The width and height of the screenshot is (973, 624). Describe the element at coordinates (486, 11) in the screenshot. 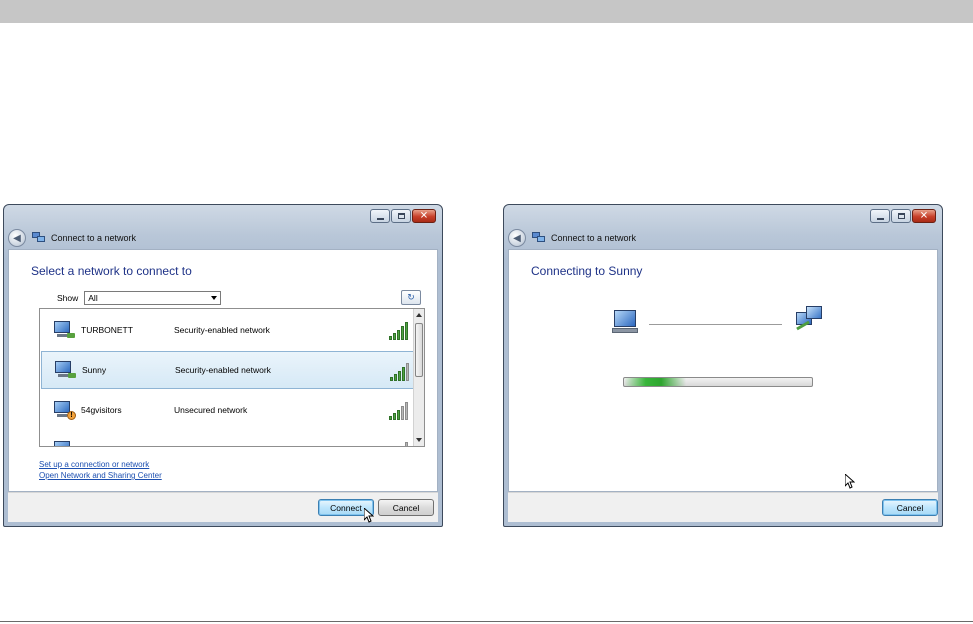

I see `top-banner-bar` at that location.